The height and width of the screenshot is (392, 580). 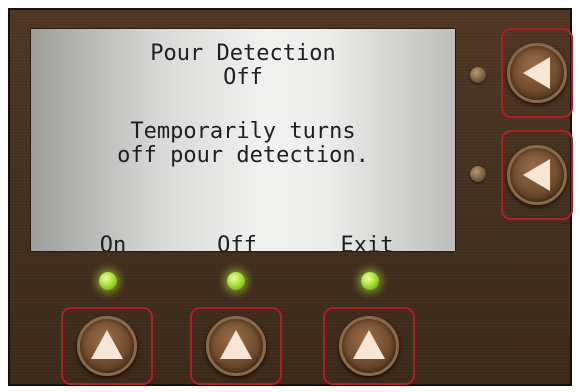 I want to click on side-indicator-dot-bottom, so click(x=478, y=174).